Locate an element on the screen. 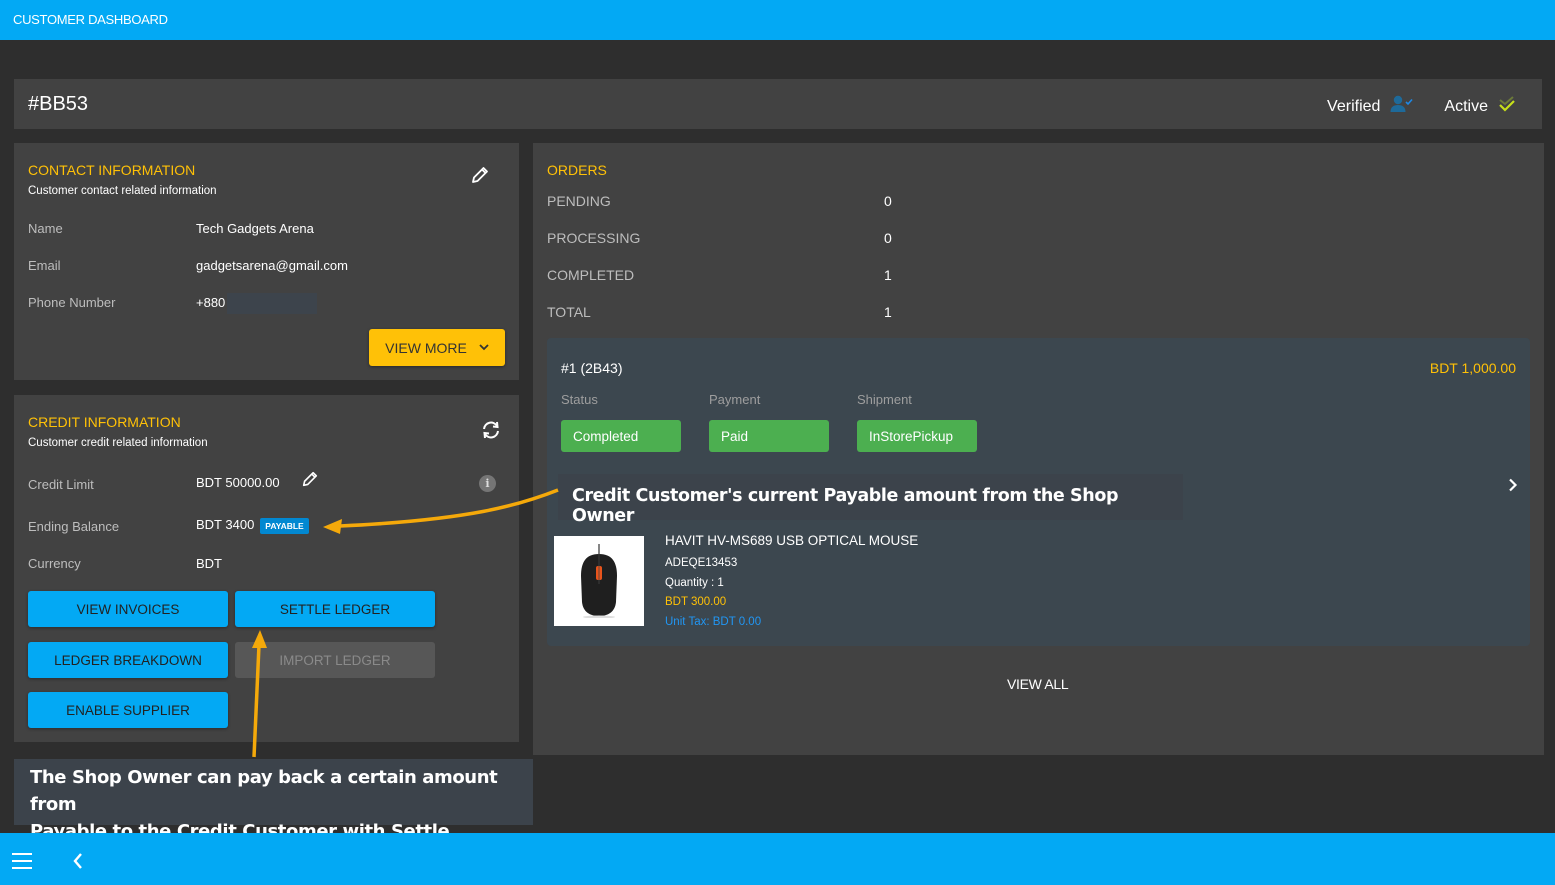  enable-supplier-button: ENABLE SUPPLIER is located at coordinates (128, 710).